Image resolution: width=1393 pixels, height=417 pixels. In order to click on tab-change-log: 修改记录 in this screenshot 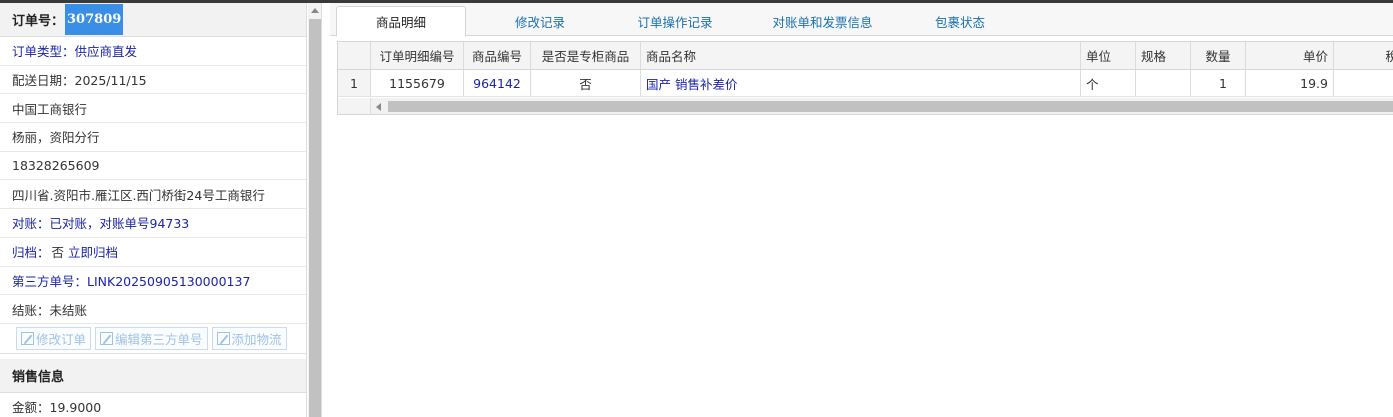, I will do `click(540, 21)`.